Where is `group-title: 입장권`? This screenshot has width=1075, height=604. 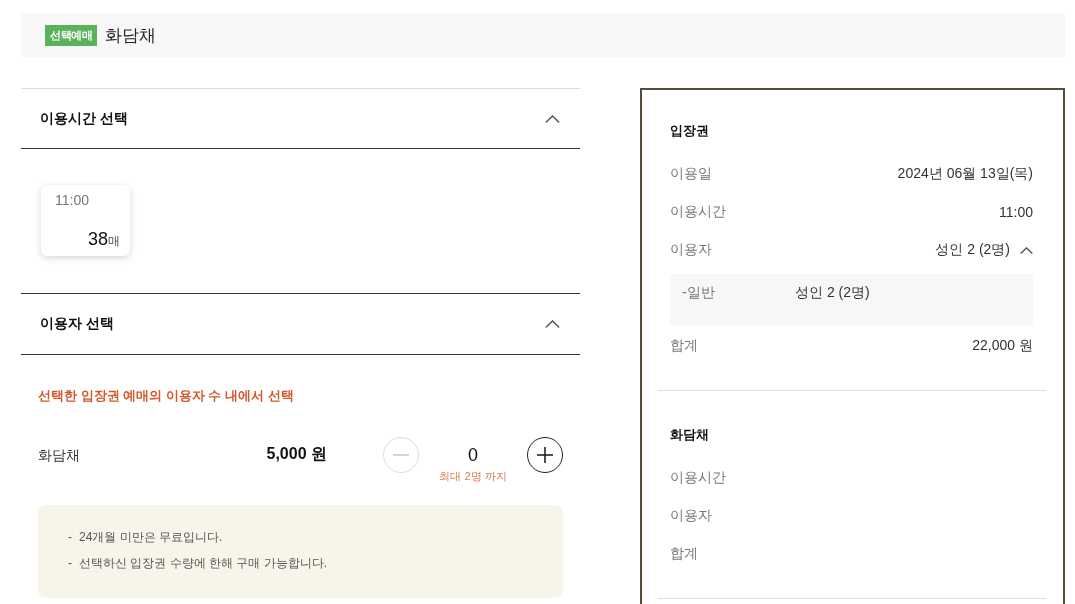
group-title: 입장권 is located at coordinates (690, 131).